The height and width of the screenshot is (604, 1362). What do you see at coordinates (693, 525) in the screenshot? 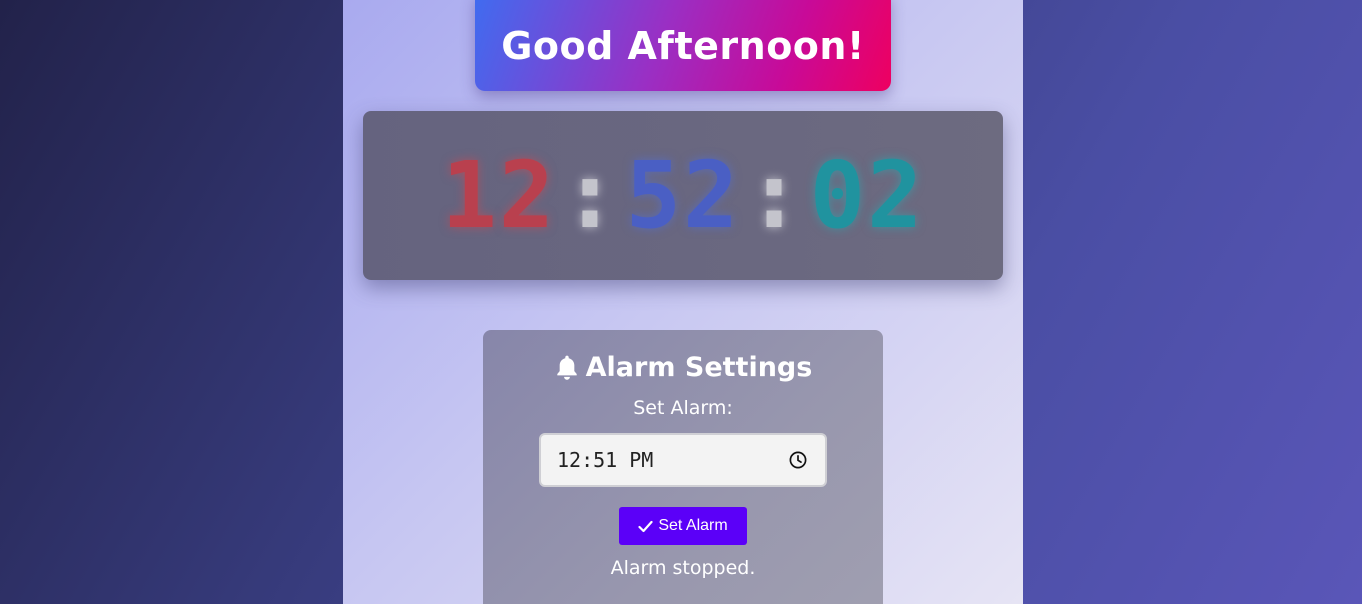
I see `set-alarm-button-label: Set Alarm` at bounding box center [693, 525].